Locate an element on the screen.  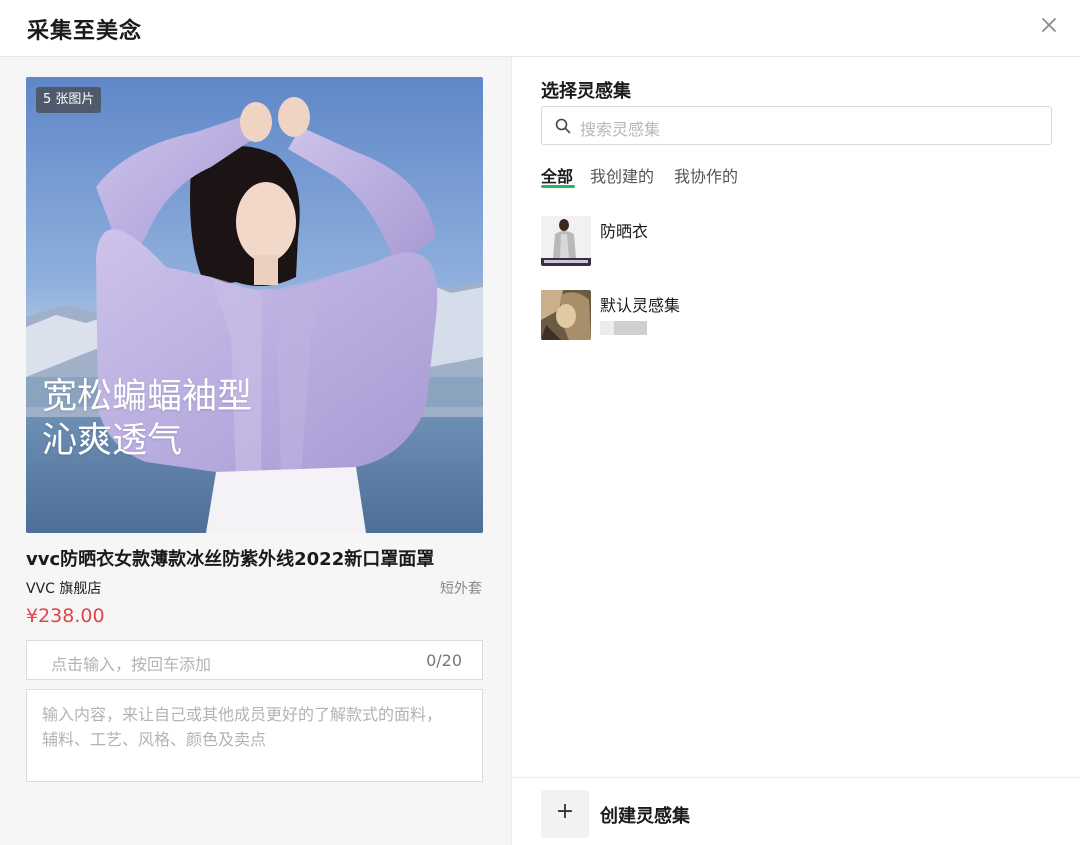
dialog-title: 采集至美念 is located at coordinates (85, 31).